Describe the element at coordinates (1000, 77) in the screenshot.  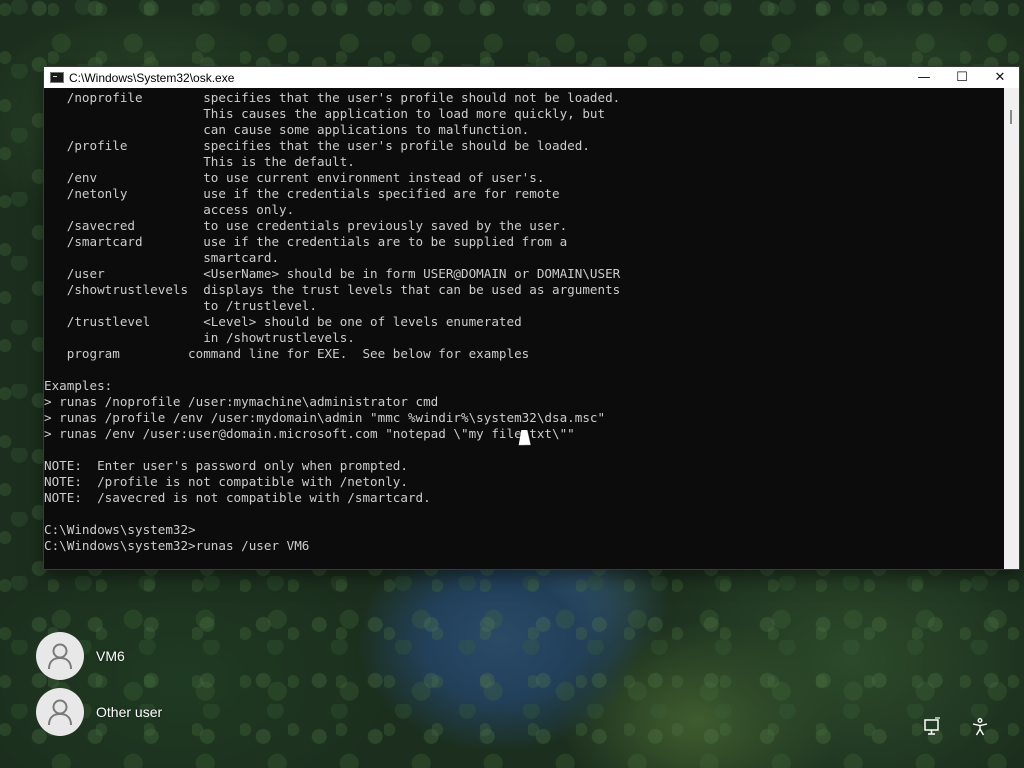
I see `close-button: ✕` at that location.